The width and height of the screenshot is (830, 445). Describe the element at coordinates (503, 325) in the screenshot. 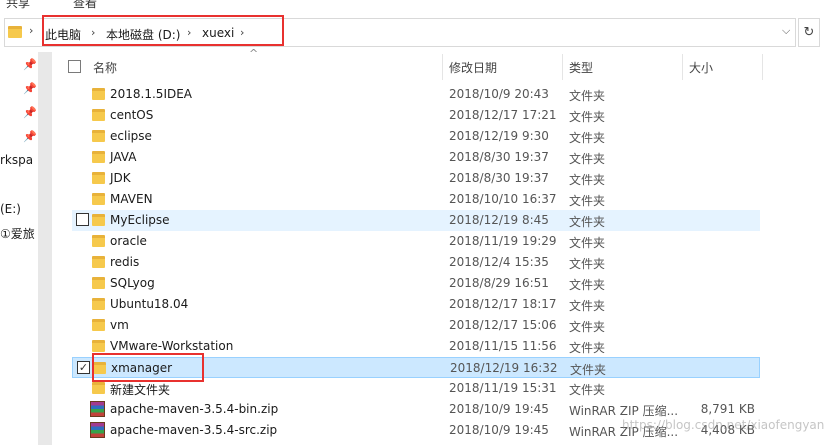

I see `file-date: 2018/12/17 15:06` at that location.